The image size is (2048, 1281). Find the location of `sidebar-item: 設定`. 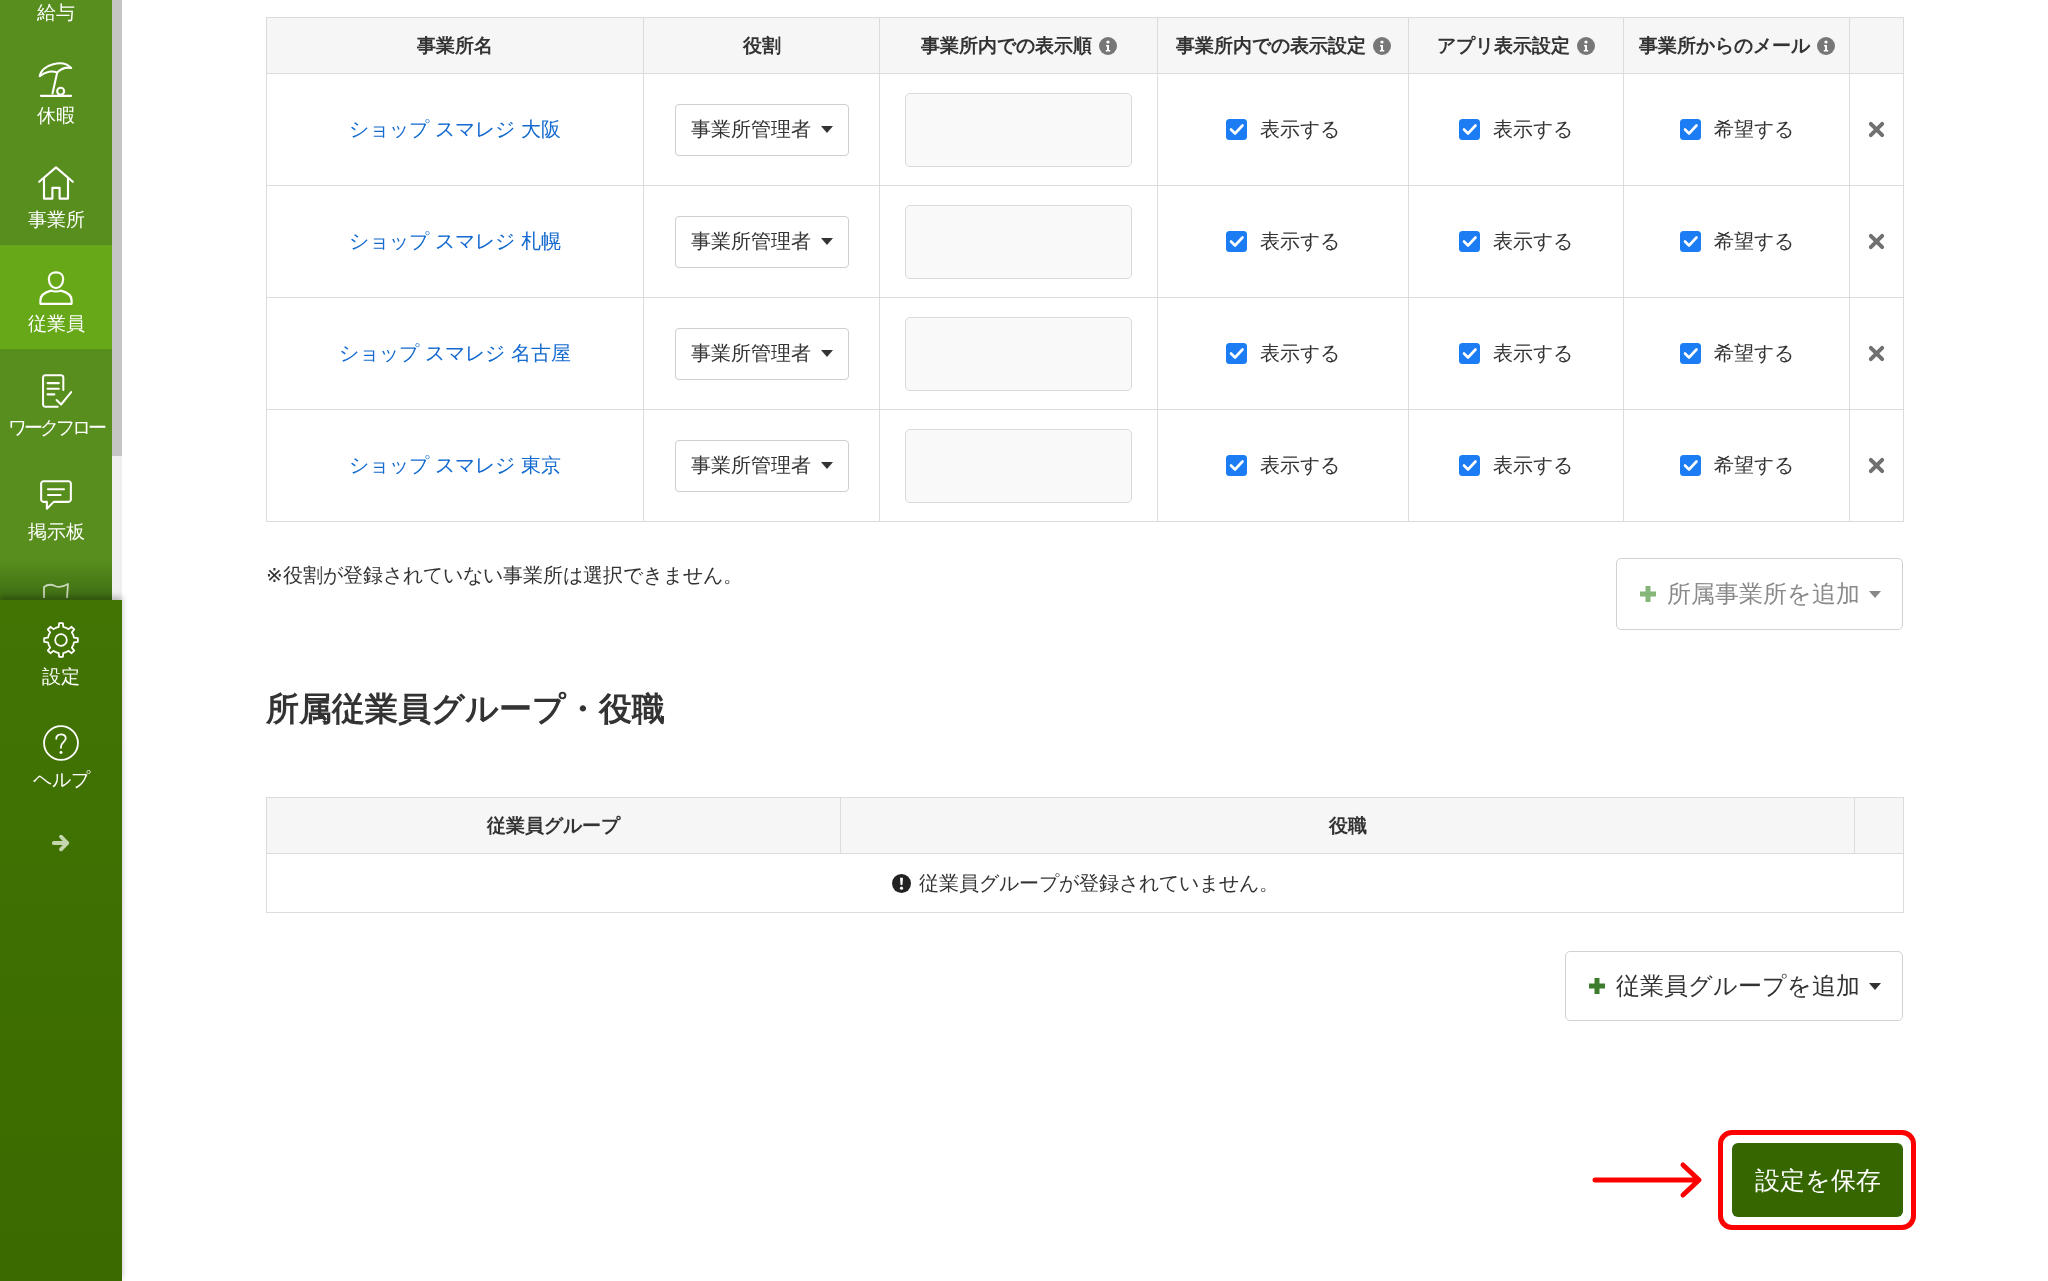

sidebar-item: 設定 is located at coordinates (61, 651).